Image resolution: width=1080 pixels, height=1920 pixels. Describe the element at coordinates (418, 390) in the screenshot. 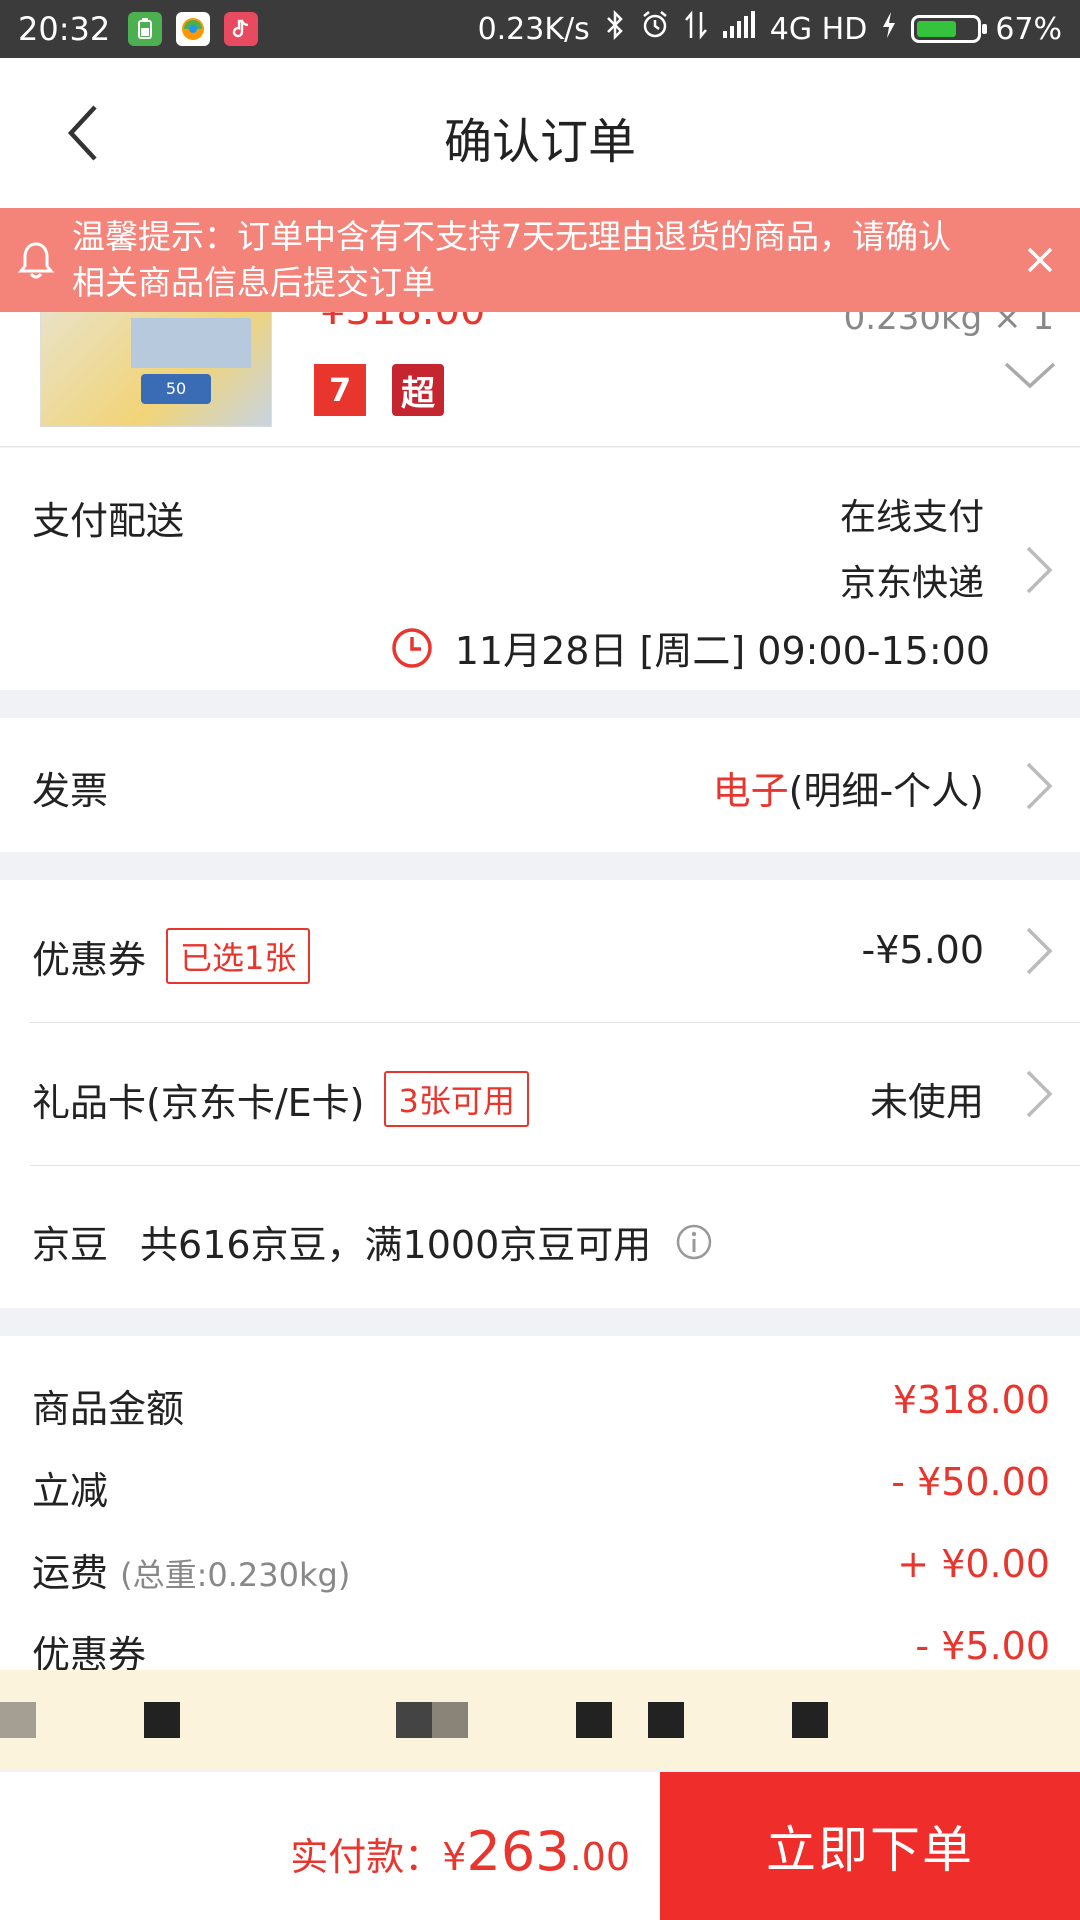

I see `supermarket-tag: 超` at that location.